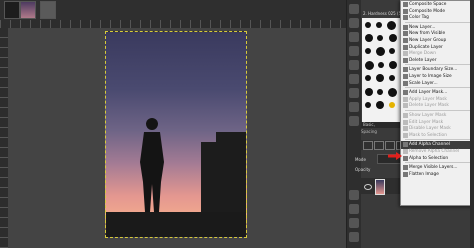 The height and width of the screenshot is (248, 474). Describe the element at coordinates (472, 124) in the screenshot. I see `vertical-scrollbar` at that location.